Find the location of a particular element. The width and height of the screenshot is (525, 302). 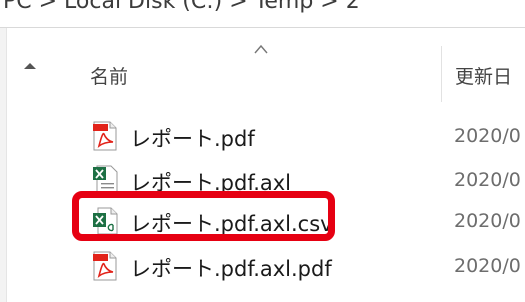

breadcrumb: PC > Local Disk (C:) > Temp > 2 is located at coordinates (181, 7).